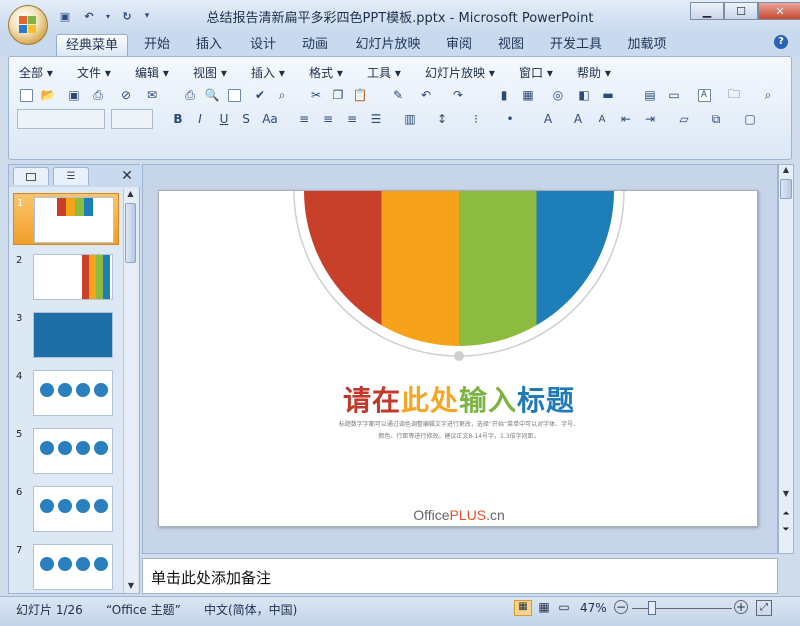 The height and width of the screenshot is (626, 800). Describe the element at coordinates (132, 119) in the screenshot. I see `font-size-select` at that location.